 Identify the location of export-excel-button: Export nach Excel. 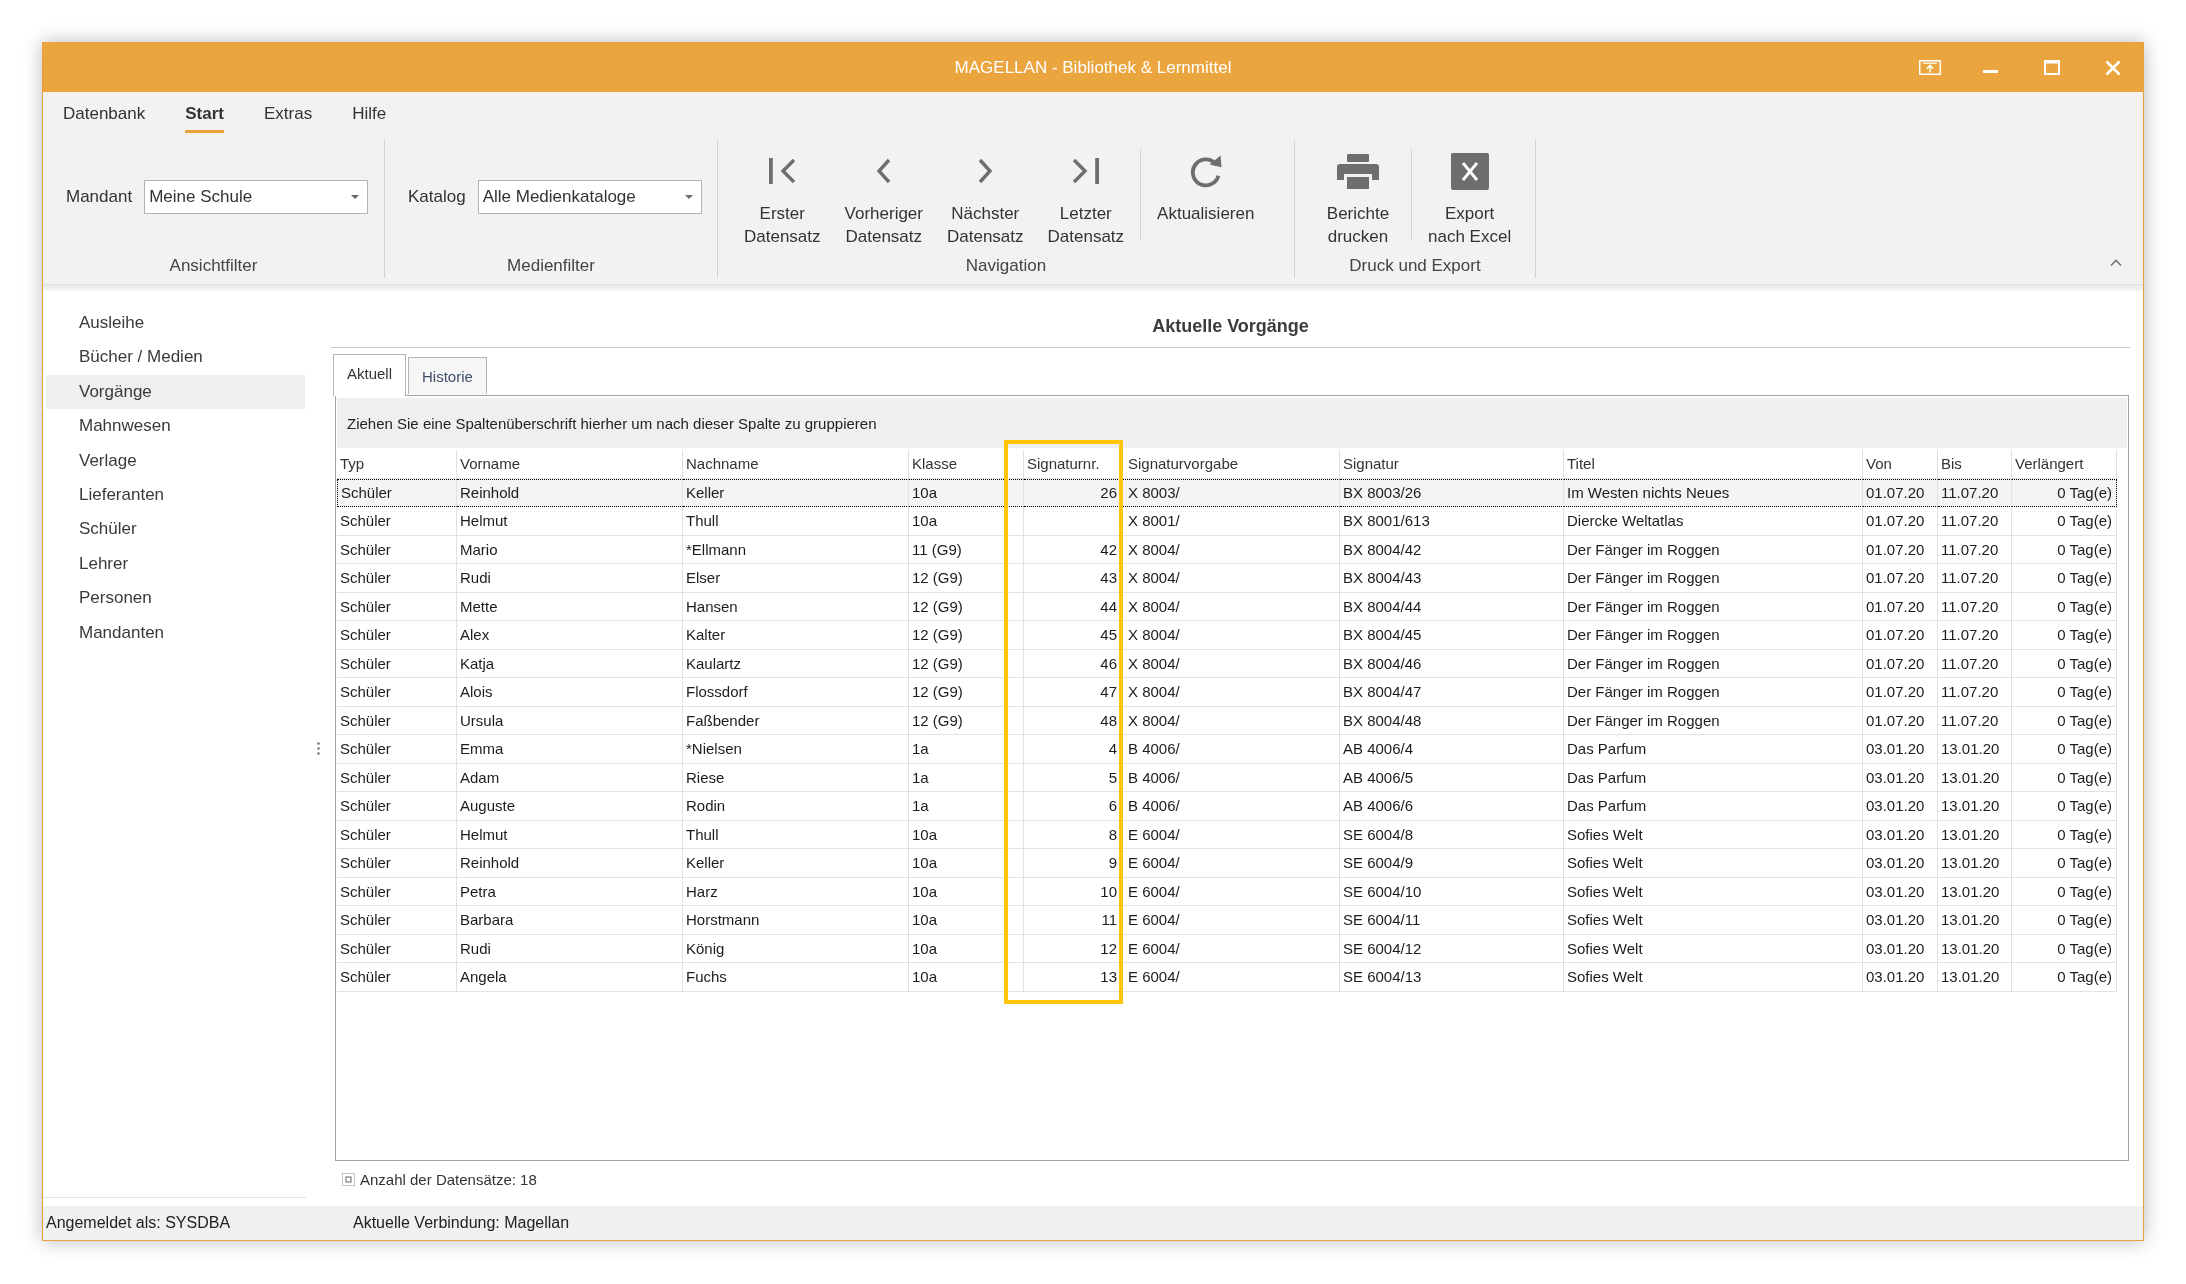
(1470, 194).